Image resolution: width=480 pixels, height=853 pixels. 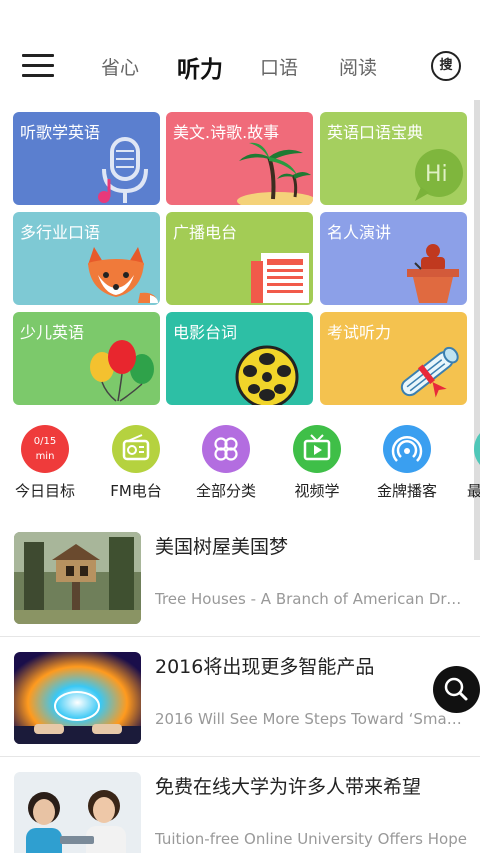 What do you see at coordinates (393, 158) in the screenshot?
I see `tile-speaking-classics: 英语口语宝典 Hi` at bounding box center [393, 158].